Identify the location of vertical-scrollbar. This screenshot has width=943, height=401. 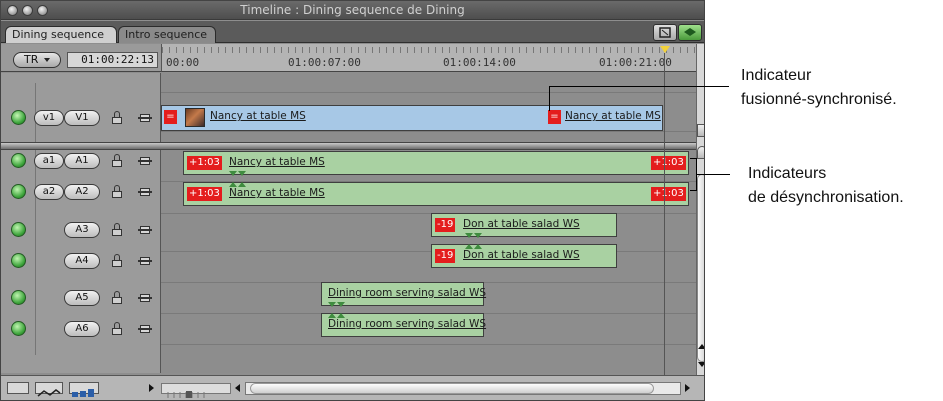
(700, 209).